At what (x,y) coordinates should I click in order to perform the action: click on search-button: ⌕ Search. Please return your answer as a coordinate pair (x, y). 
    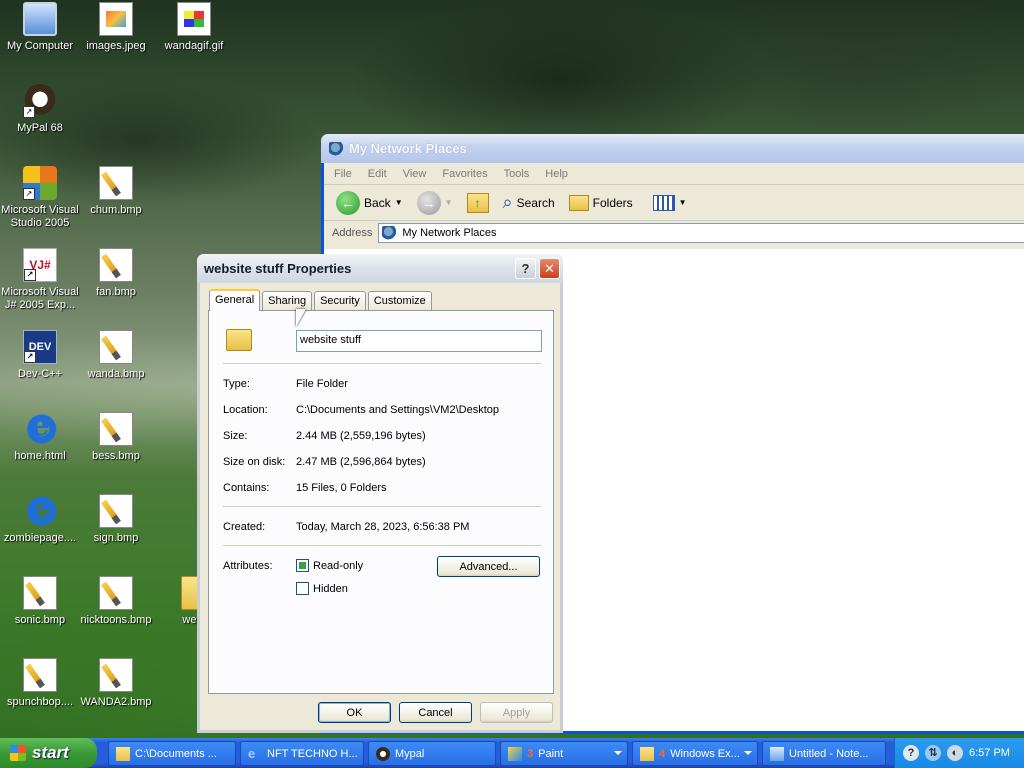
    Looking at the image, I should click on (529, 202).